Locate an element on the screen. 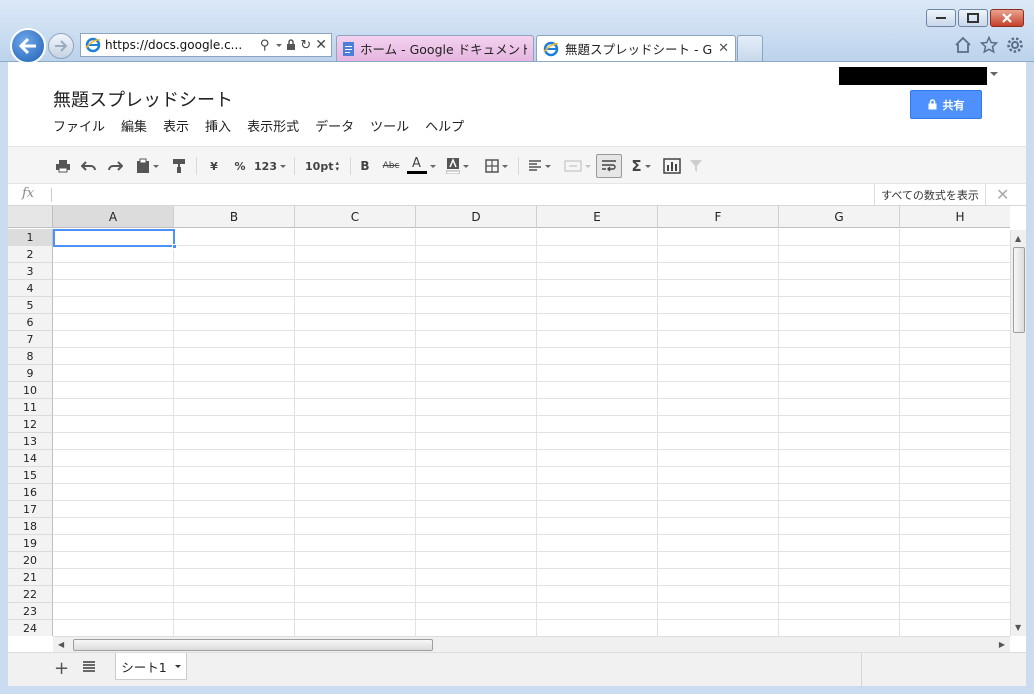 The image size is (1034, 694). sheet-tab: シート1 is located at coordinates (151, 666).